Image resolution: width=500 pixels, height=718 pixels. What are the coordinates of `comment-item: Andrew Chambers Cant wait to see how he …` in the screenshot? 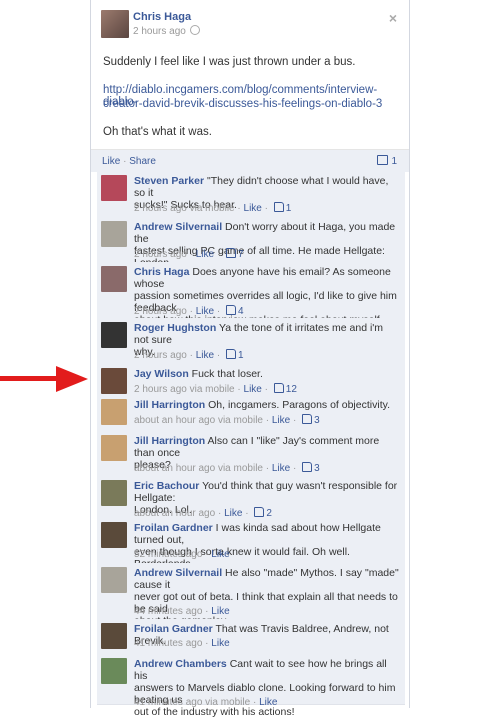 It's located at (251, 686).